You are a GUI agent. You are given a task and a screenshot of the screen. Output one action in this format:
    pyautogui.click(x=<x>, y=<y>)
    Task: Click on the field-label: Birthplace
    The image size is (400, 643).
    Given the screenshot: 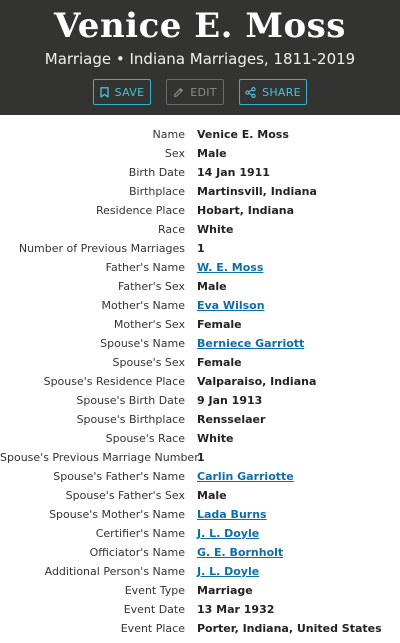 What is the action you would take?
    pyautogui.click(x=156, y=191)
    